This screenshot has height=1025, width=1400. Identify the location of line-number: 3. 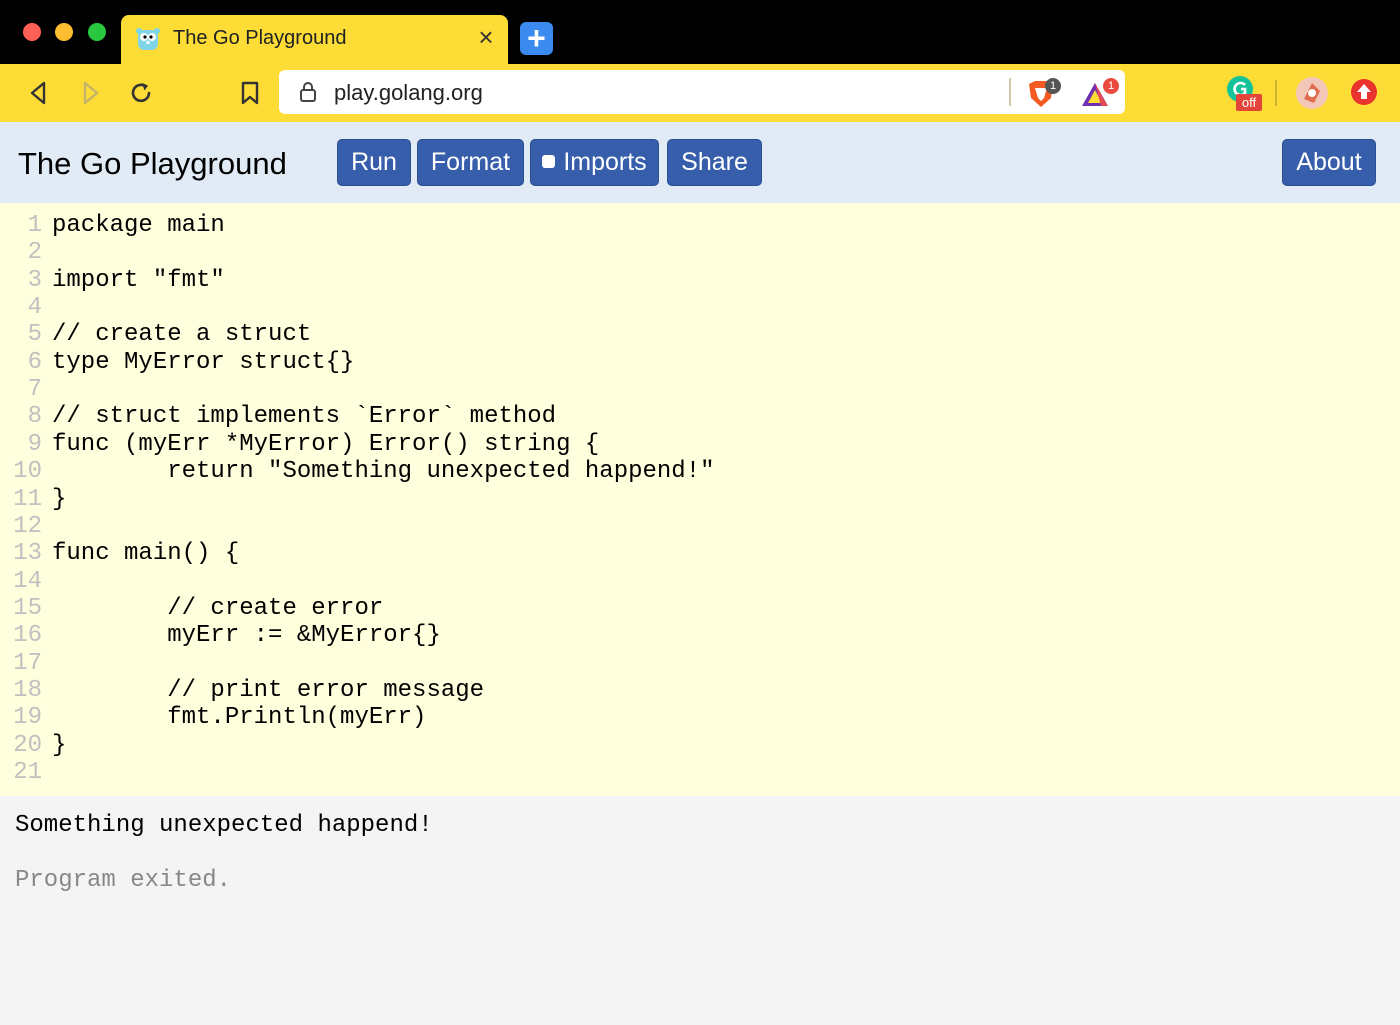
(34, 280).